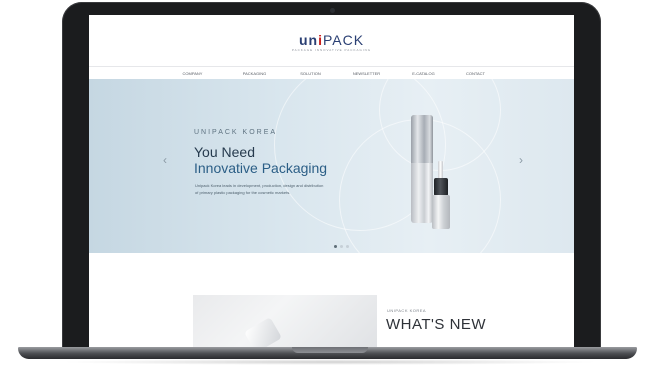 Image resolution: width=655 pixels, height=372 pixels. I want to click on laptop-shadow, so click(330, 362).